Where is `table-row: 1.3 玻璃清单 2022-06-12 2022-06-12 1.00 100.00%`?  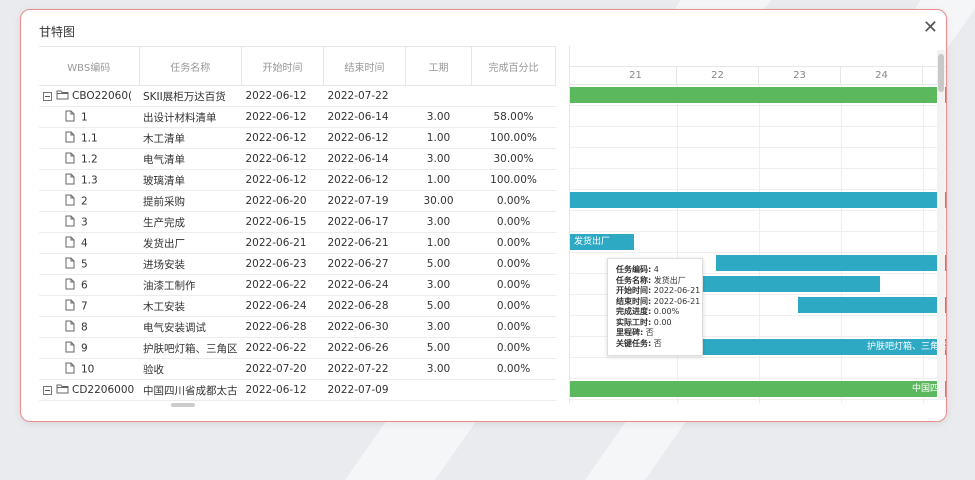
table-row: 1.3 玻璃清单 2022-06-12 2022-06-12 1.00 100.00% is located at coordinates (297, 180).